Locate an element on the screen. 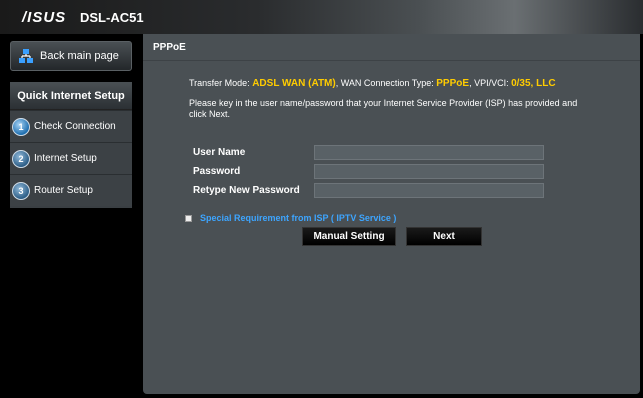  step-label: Internet Setup is located at coordinates (65, 158).